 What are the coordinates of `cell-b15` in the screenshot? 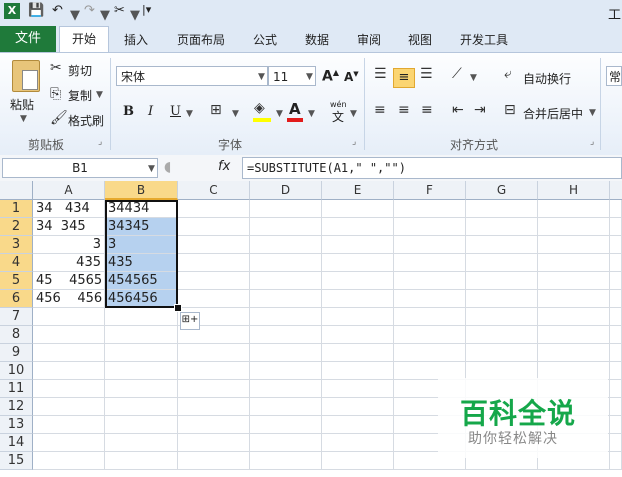 It's located at (141, 461).